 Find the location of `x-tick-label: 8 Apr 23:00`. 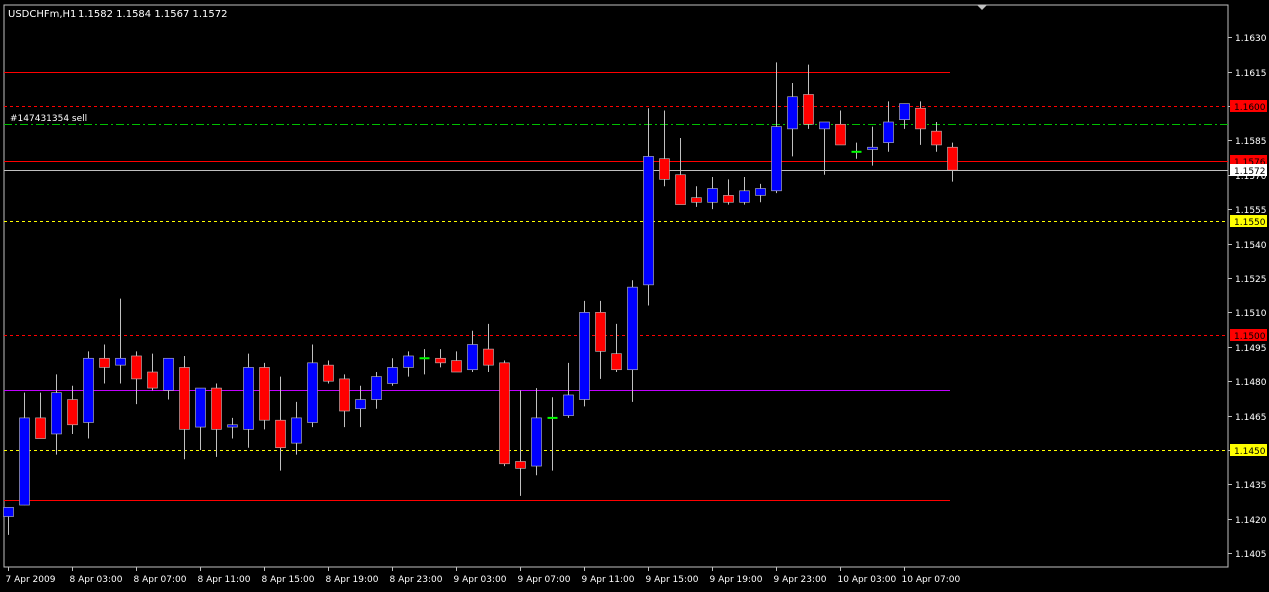

x-tick-label: 8 Apr 23:00 is located at coordinates (416, 580).